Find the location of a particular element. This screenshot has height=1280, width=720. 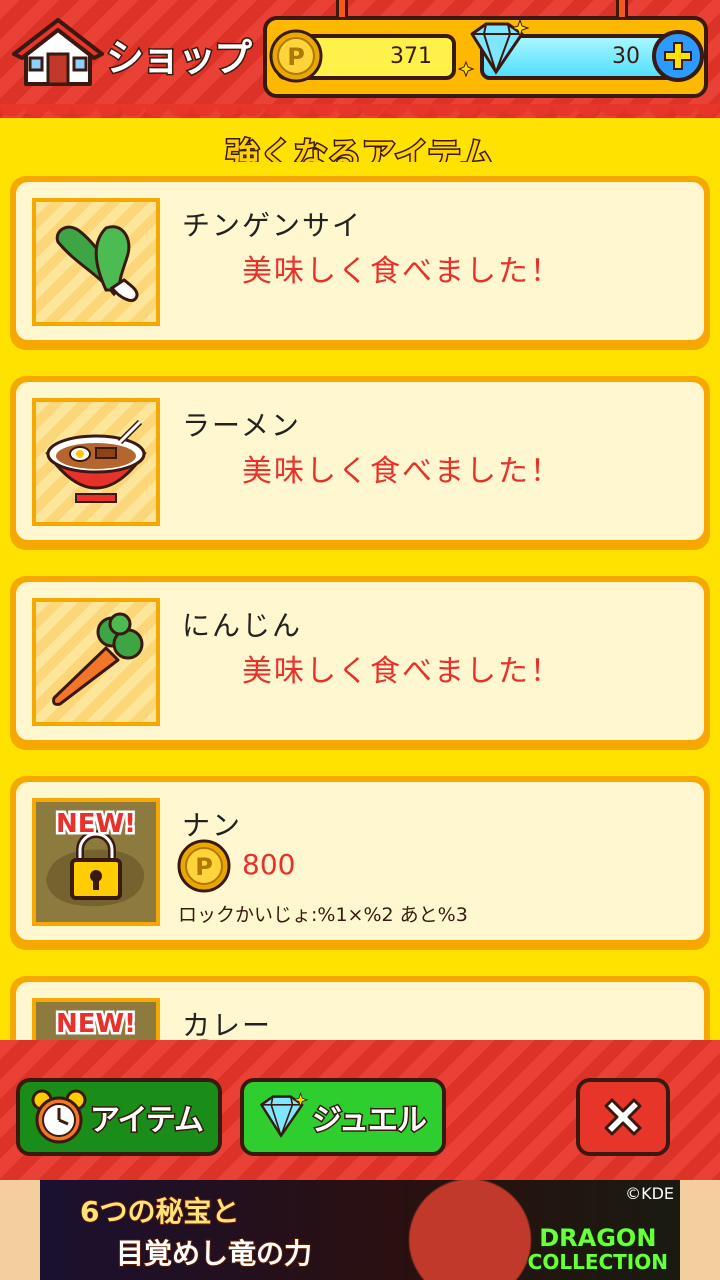

house-icon is located at coordinates (58, 54).